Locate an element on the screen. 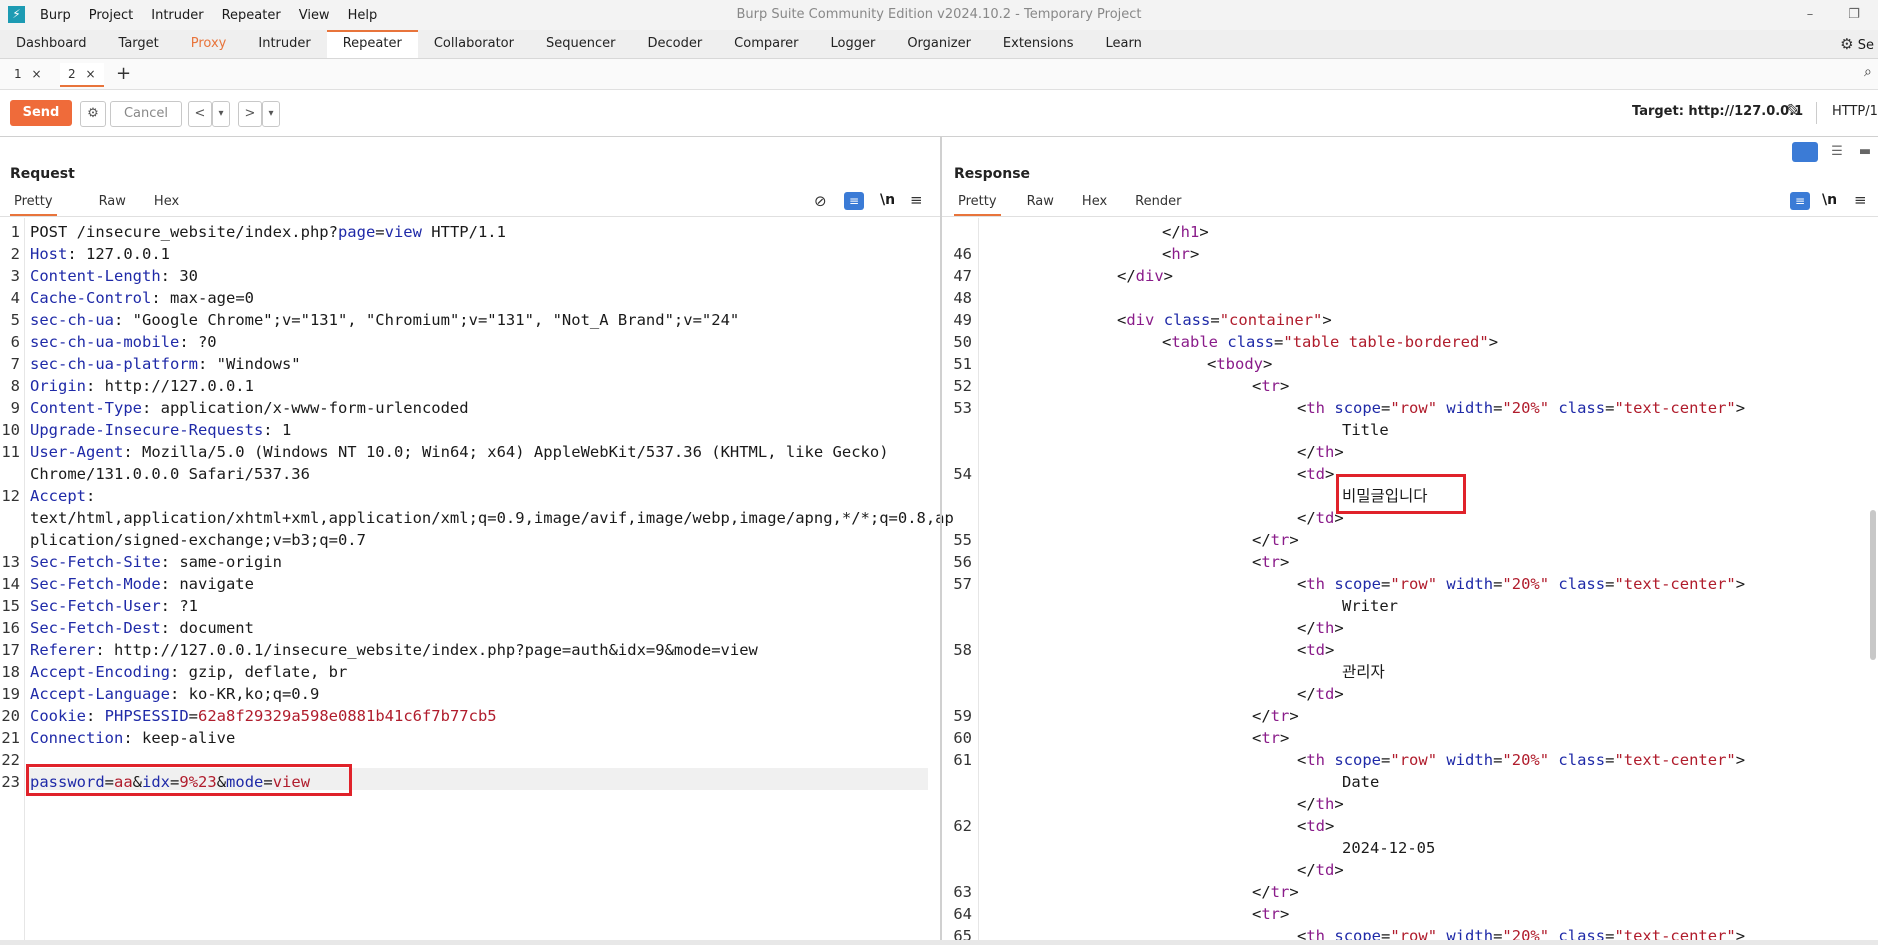 The height and width of the screenshot is (945, 1878). request-tab-raw: Raw is located at coordinates (112, 202).